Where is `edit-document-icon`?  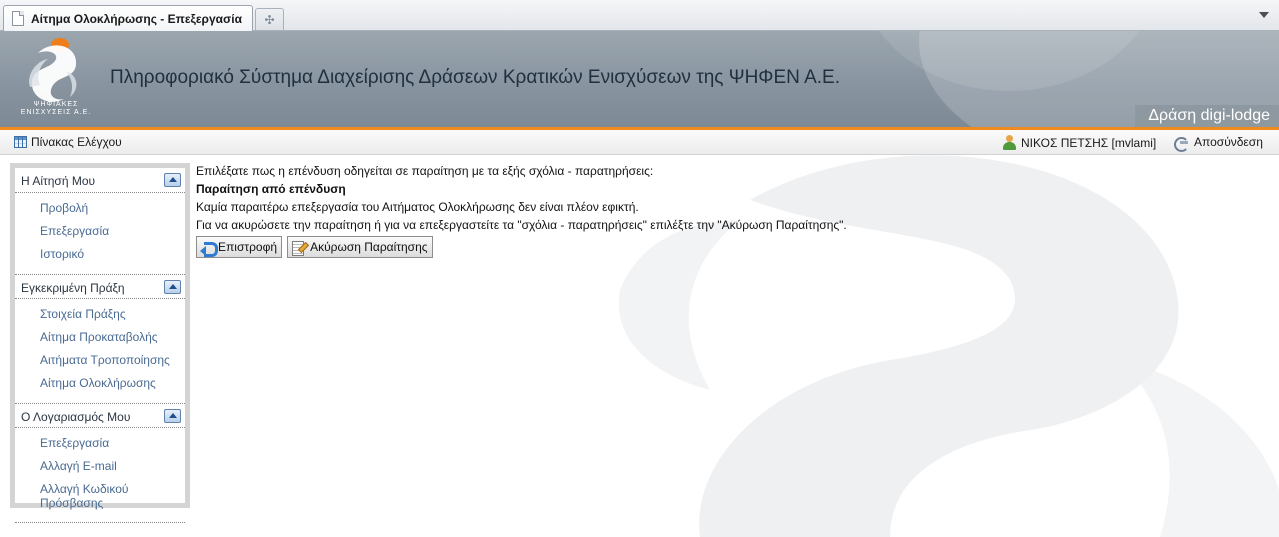 edit-document-icon is located at coordinates (299, 248).